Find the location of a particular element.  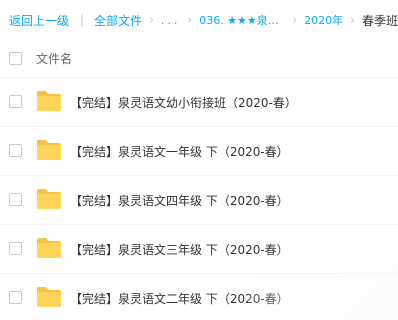

file-name: 【完结】泉灵语文三年级 下（2020-春） is located at coordinates (179, 249).